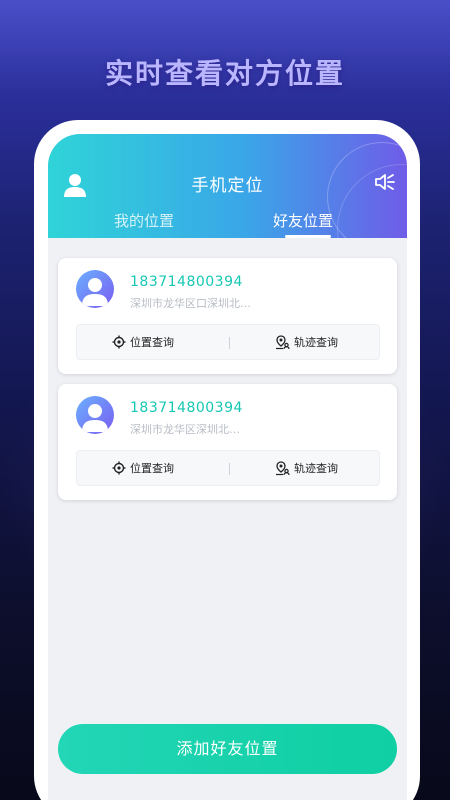  I want to click on promo-headline: 实时查看对方位置, so click(224, 73).